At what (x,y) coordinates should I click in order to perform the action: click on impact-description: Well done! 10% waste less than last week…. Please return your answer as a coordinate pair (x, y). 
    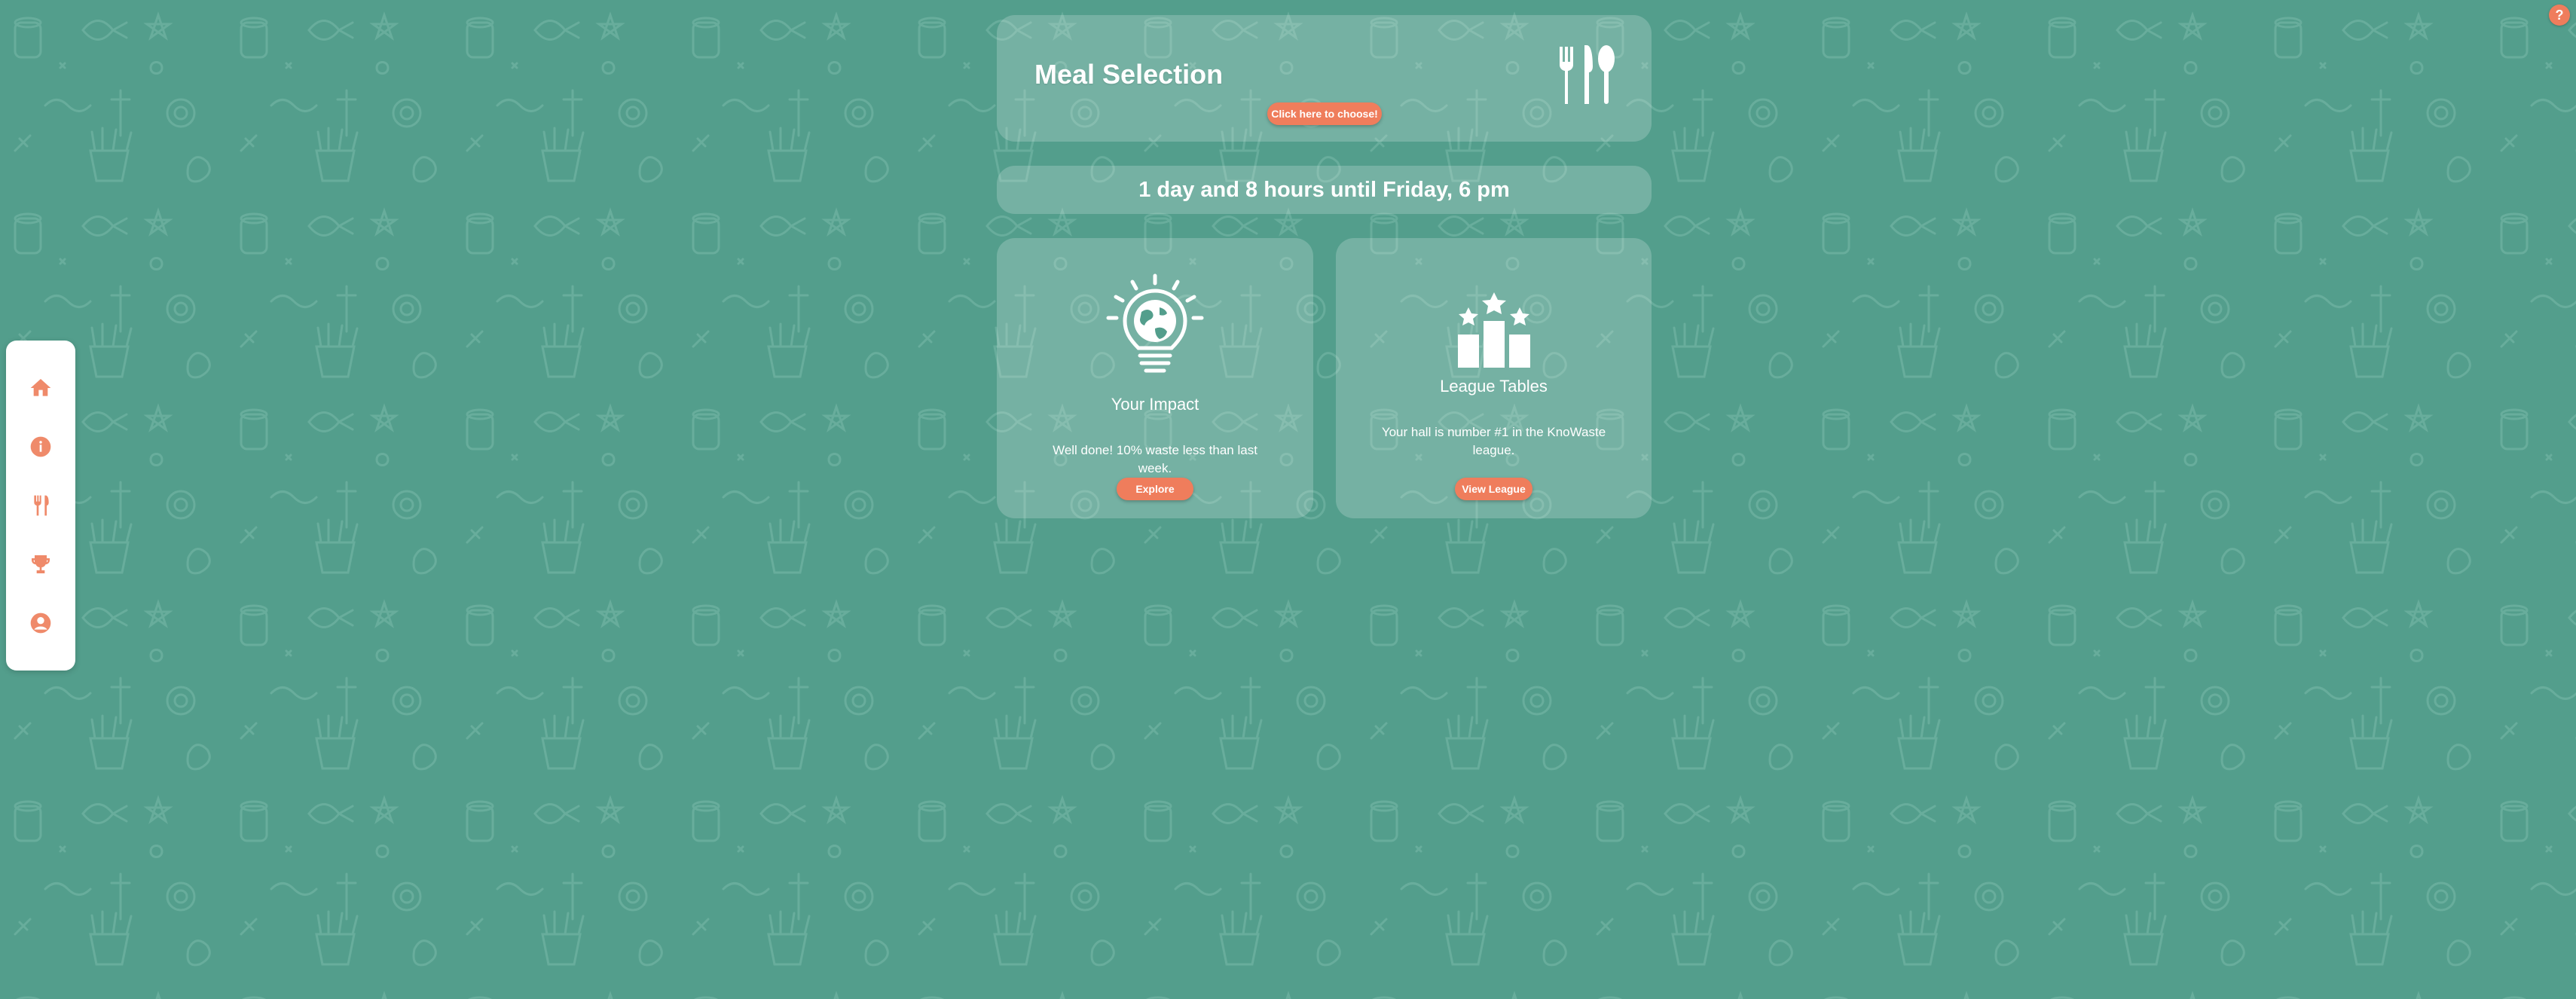
    Looking at the image, I should click on (1155, 459).